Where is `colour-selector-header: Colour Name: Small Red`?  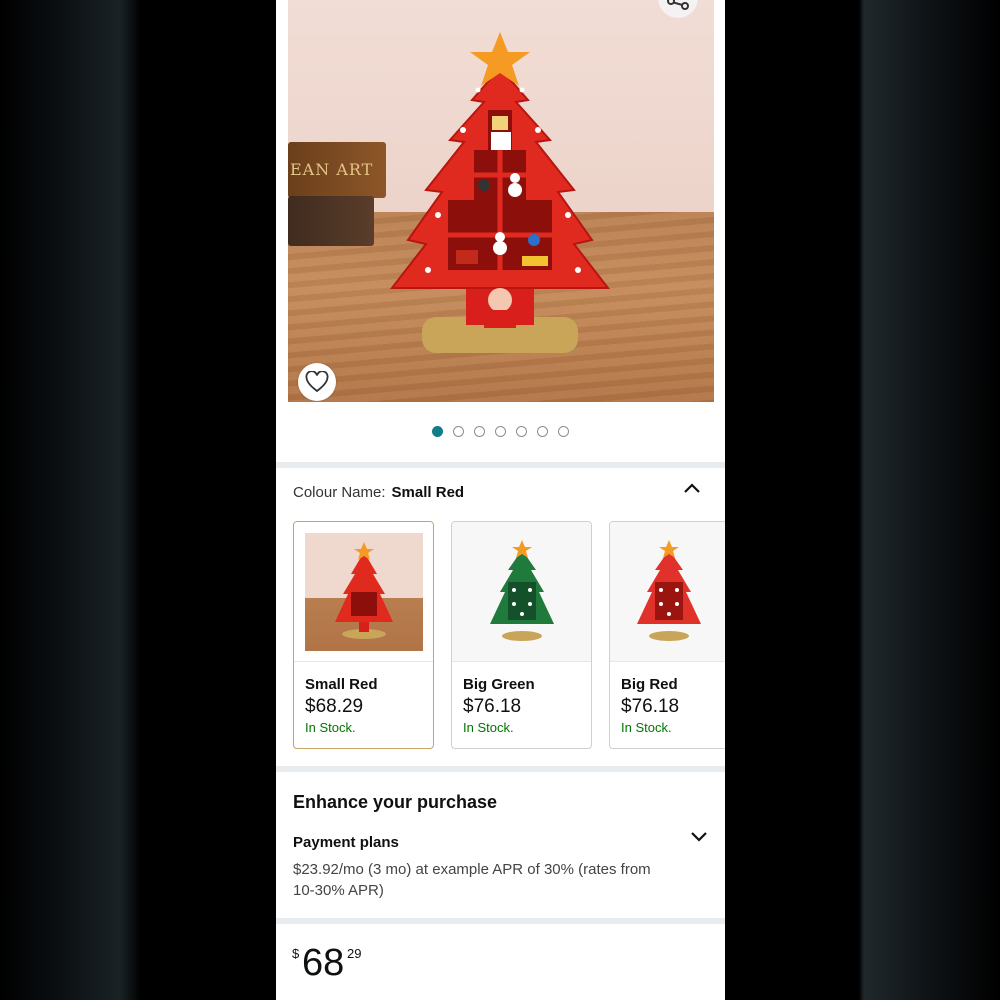 colour-selector-header: Colour Name: Small Red is located at coordinates (378, 492).